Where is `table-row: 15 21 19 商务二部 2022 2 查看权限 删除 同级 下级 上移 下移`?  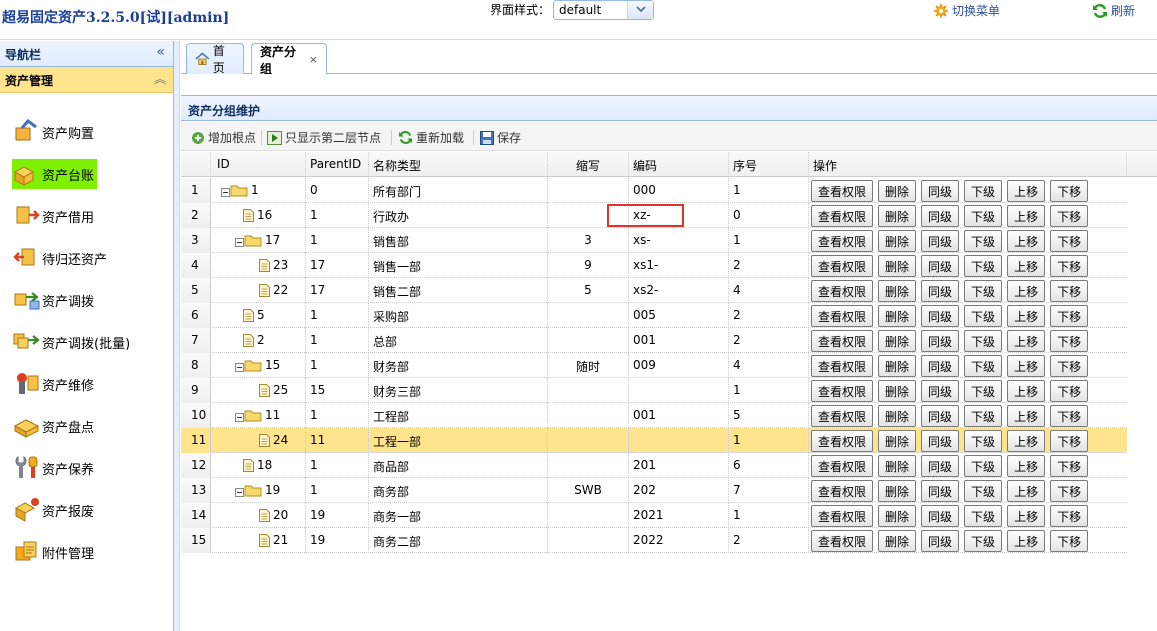 table-row: 15 21 19 商务二部 2022 2 查看权限 删除 同级 下级 上移 下移 is located at coordinates (654, 540).